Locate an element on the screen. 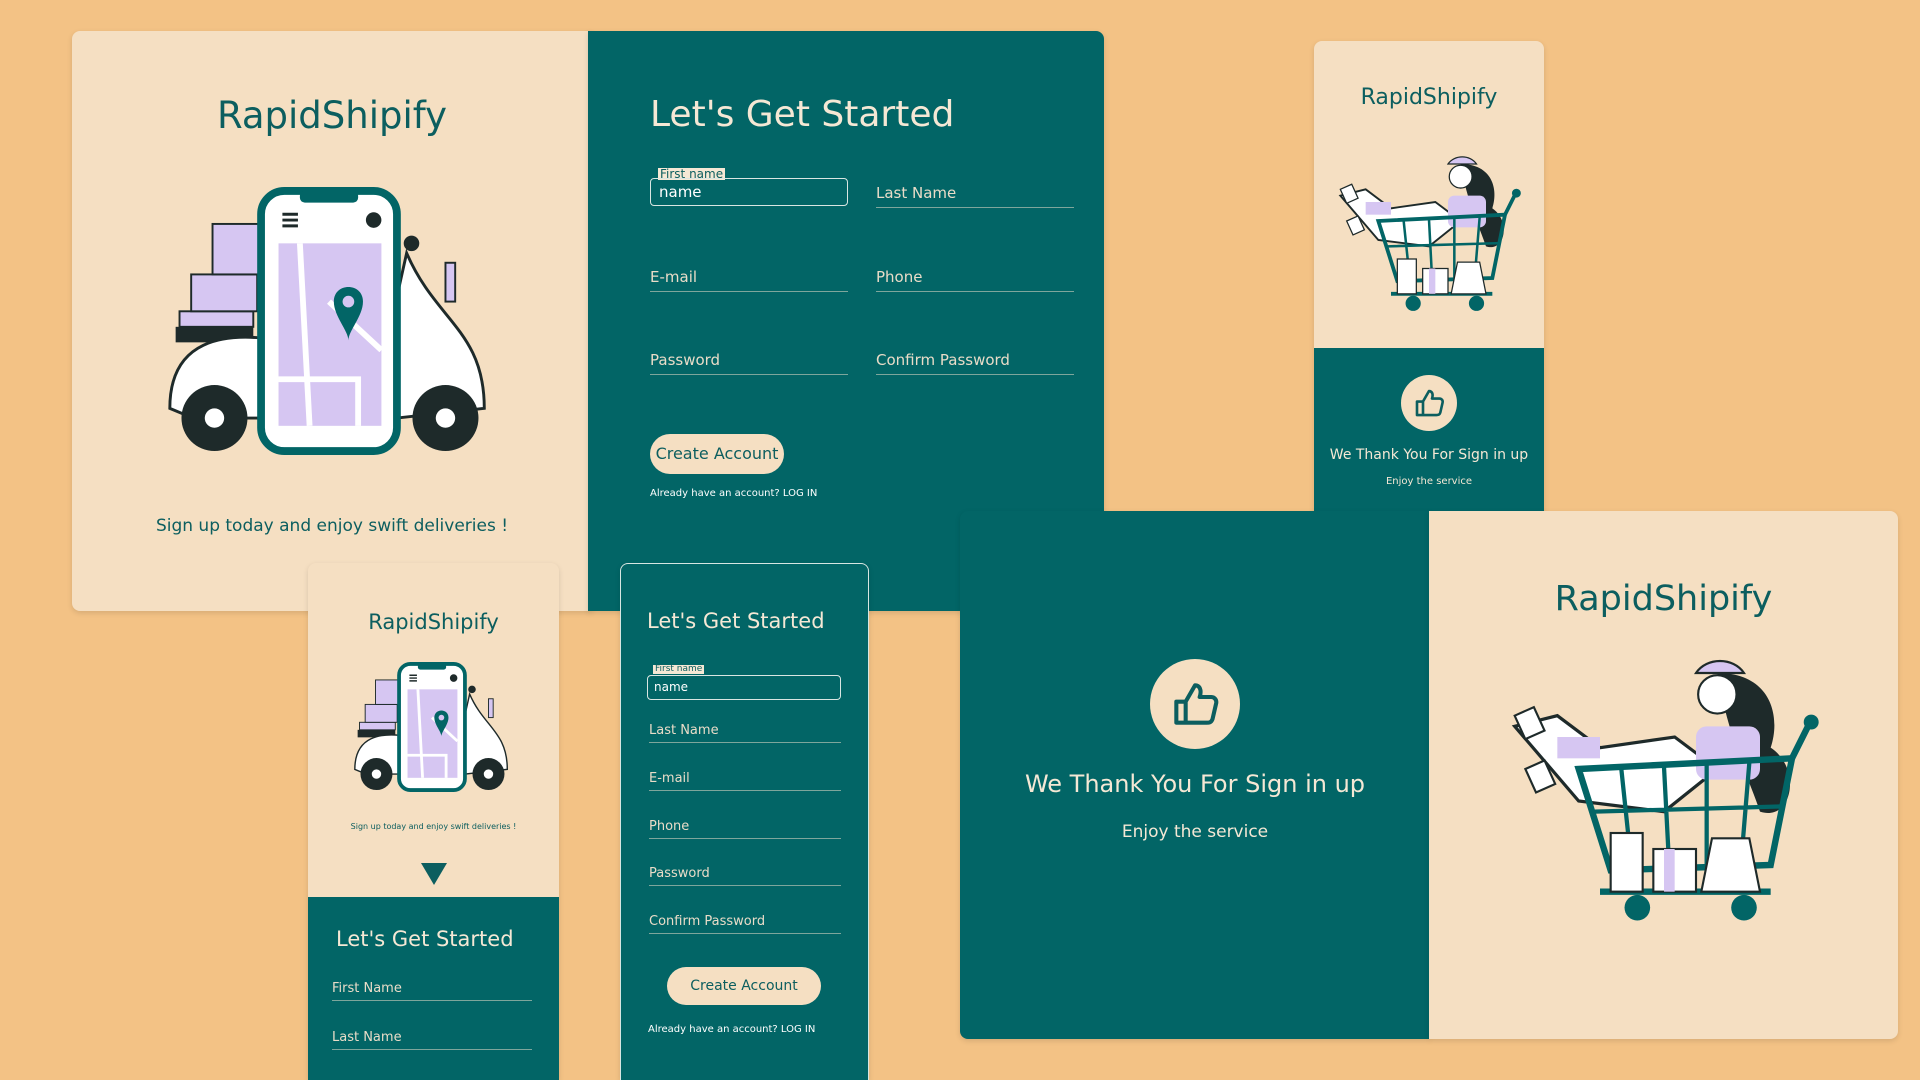 Image resolution: width=1920 pixels, height=1080 pixels. first-name-field: First Name is located at coordinates (432, 991).